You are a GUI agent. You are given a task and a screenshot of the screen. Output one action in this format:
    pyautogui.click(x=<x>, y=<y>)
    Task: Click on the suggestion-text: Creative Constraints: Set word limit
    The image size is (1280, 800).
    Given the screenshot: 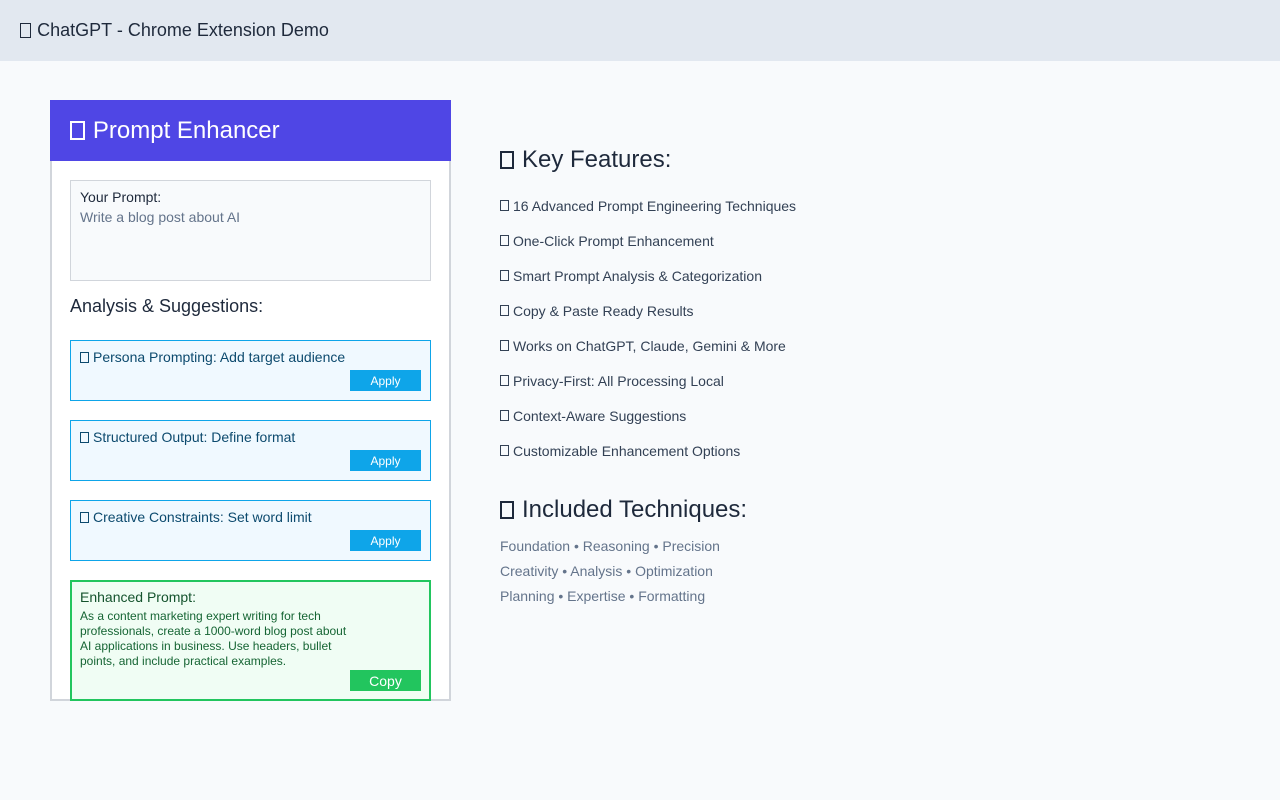 What is the action you would take?
    pyautogui.click(x=250, y=517)
    